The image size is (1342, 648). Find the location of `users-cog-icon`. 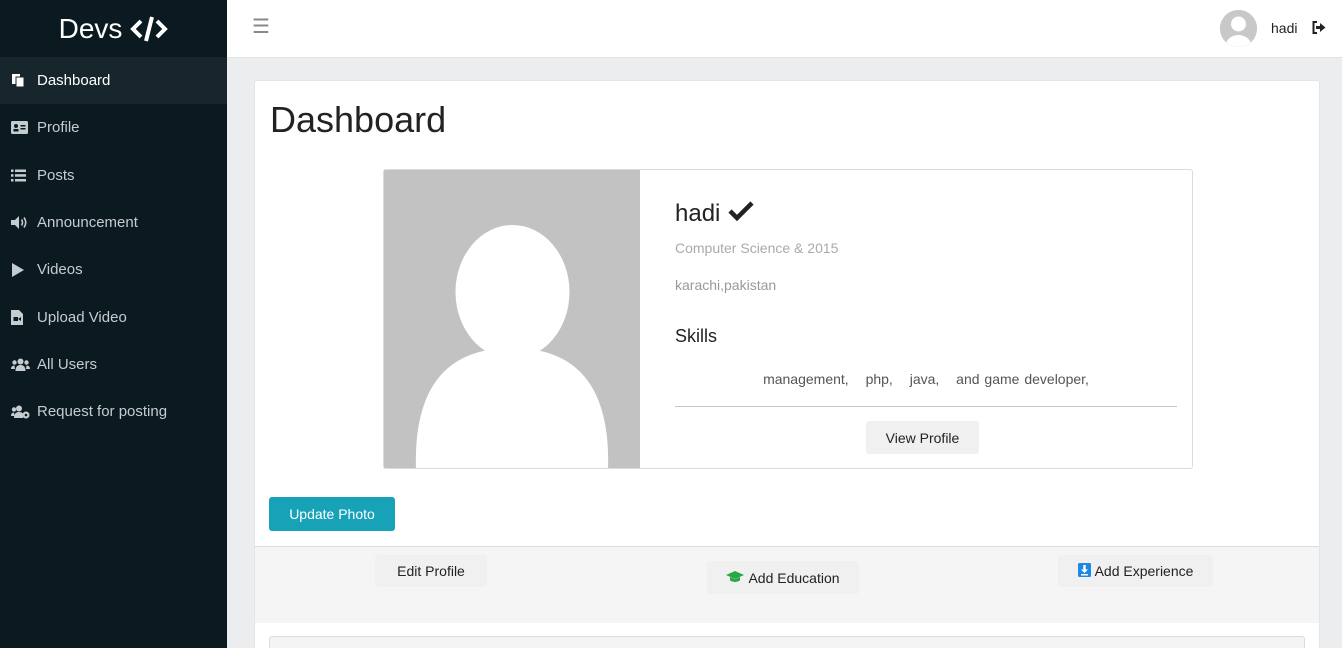

users-cog-icon is located at coordinates (21, 412).